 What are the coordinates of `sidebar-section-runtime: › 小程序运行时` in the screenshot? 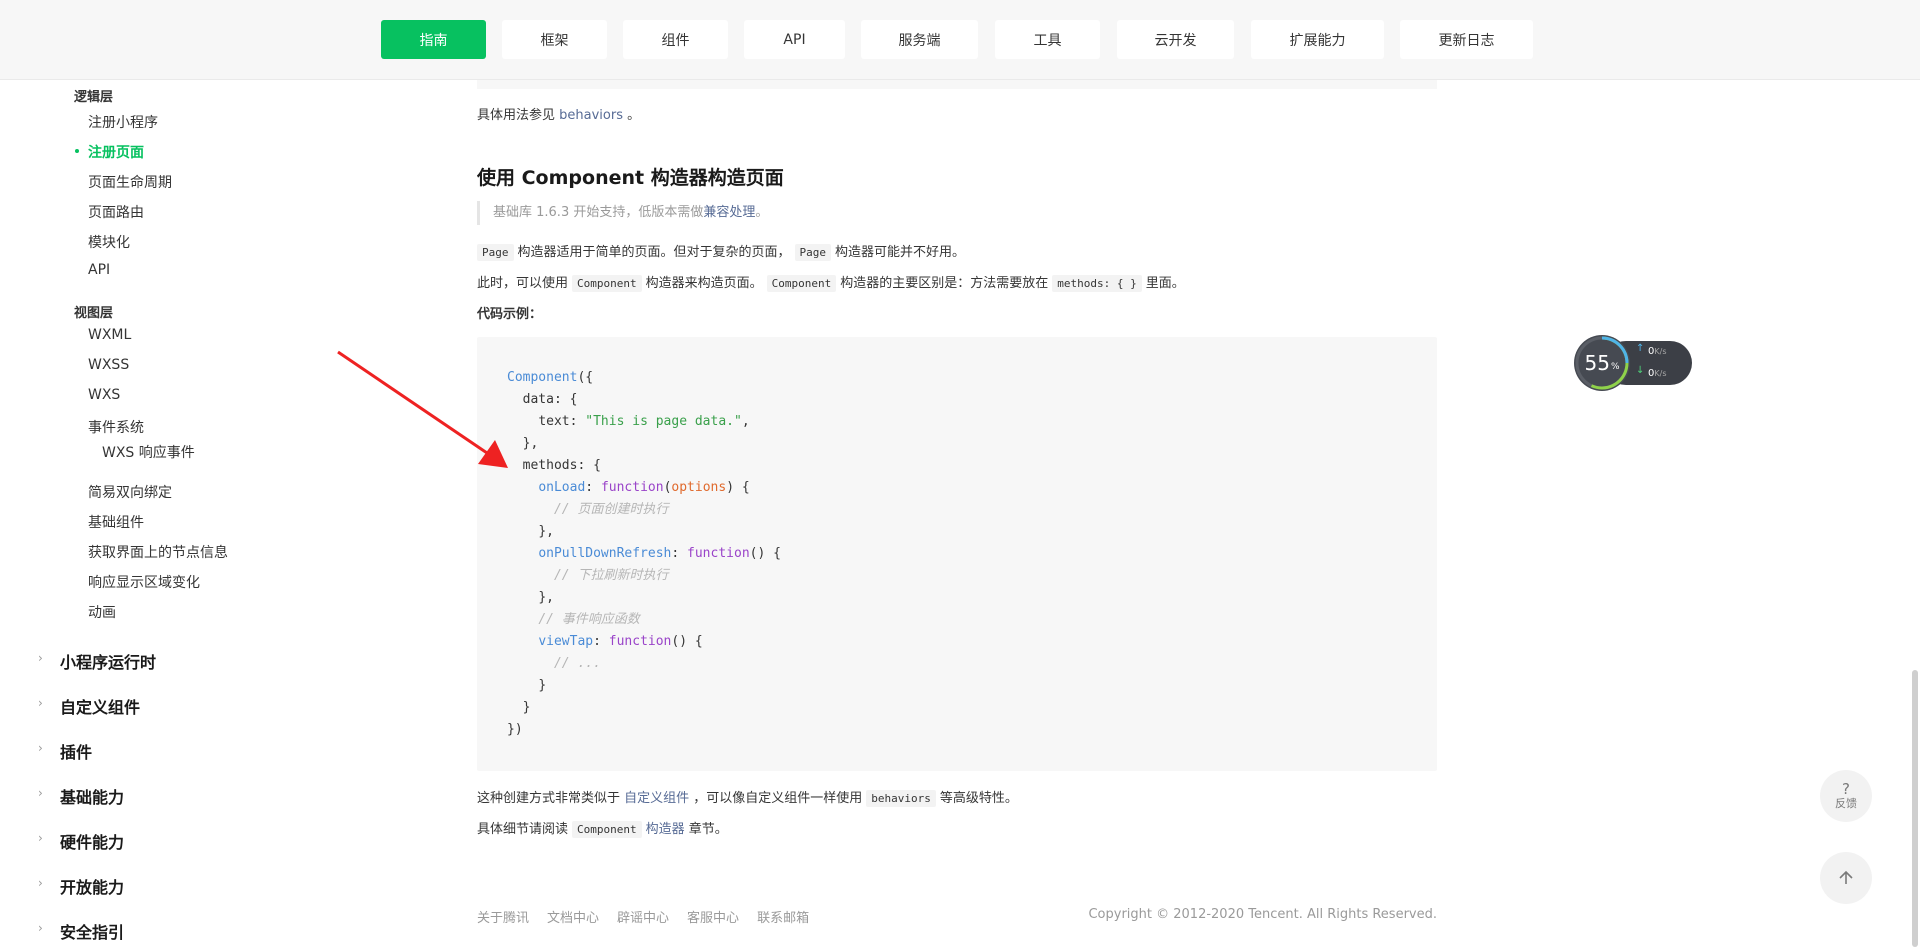 It's located at (97, 661).